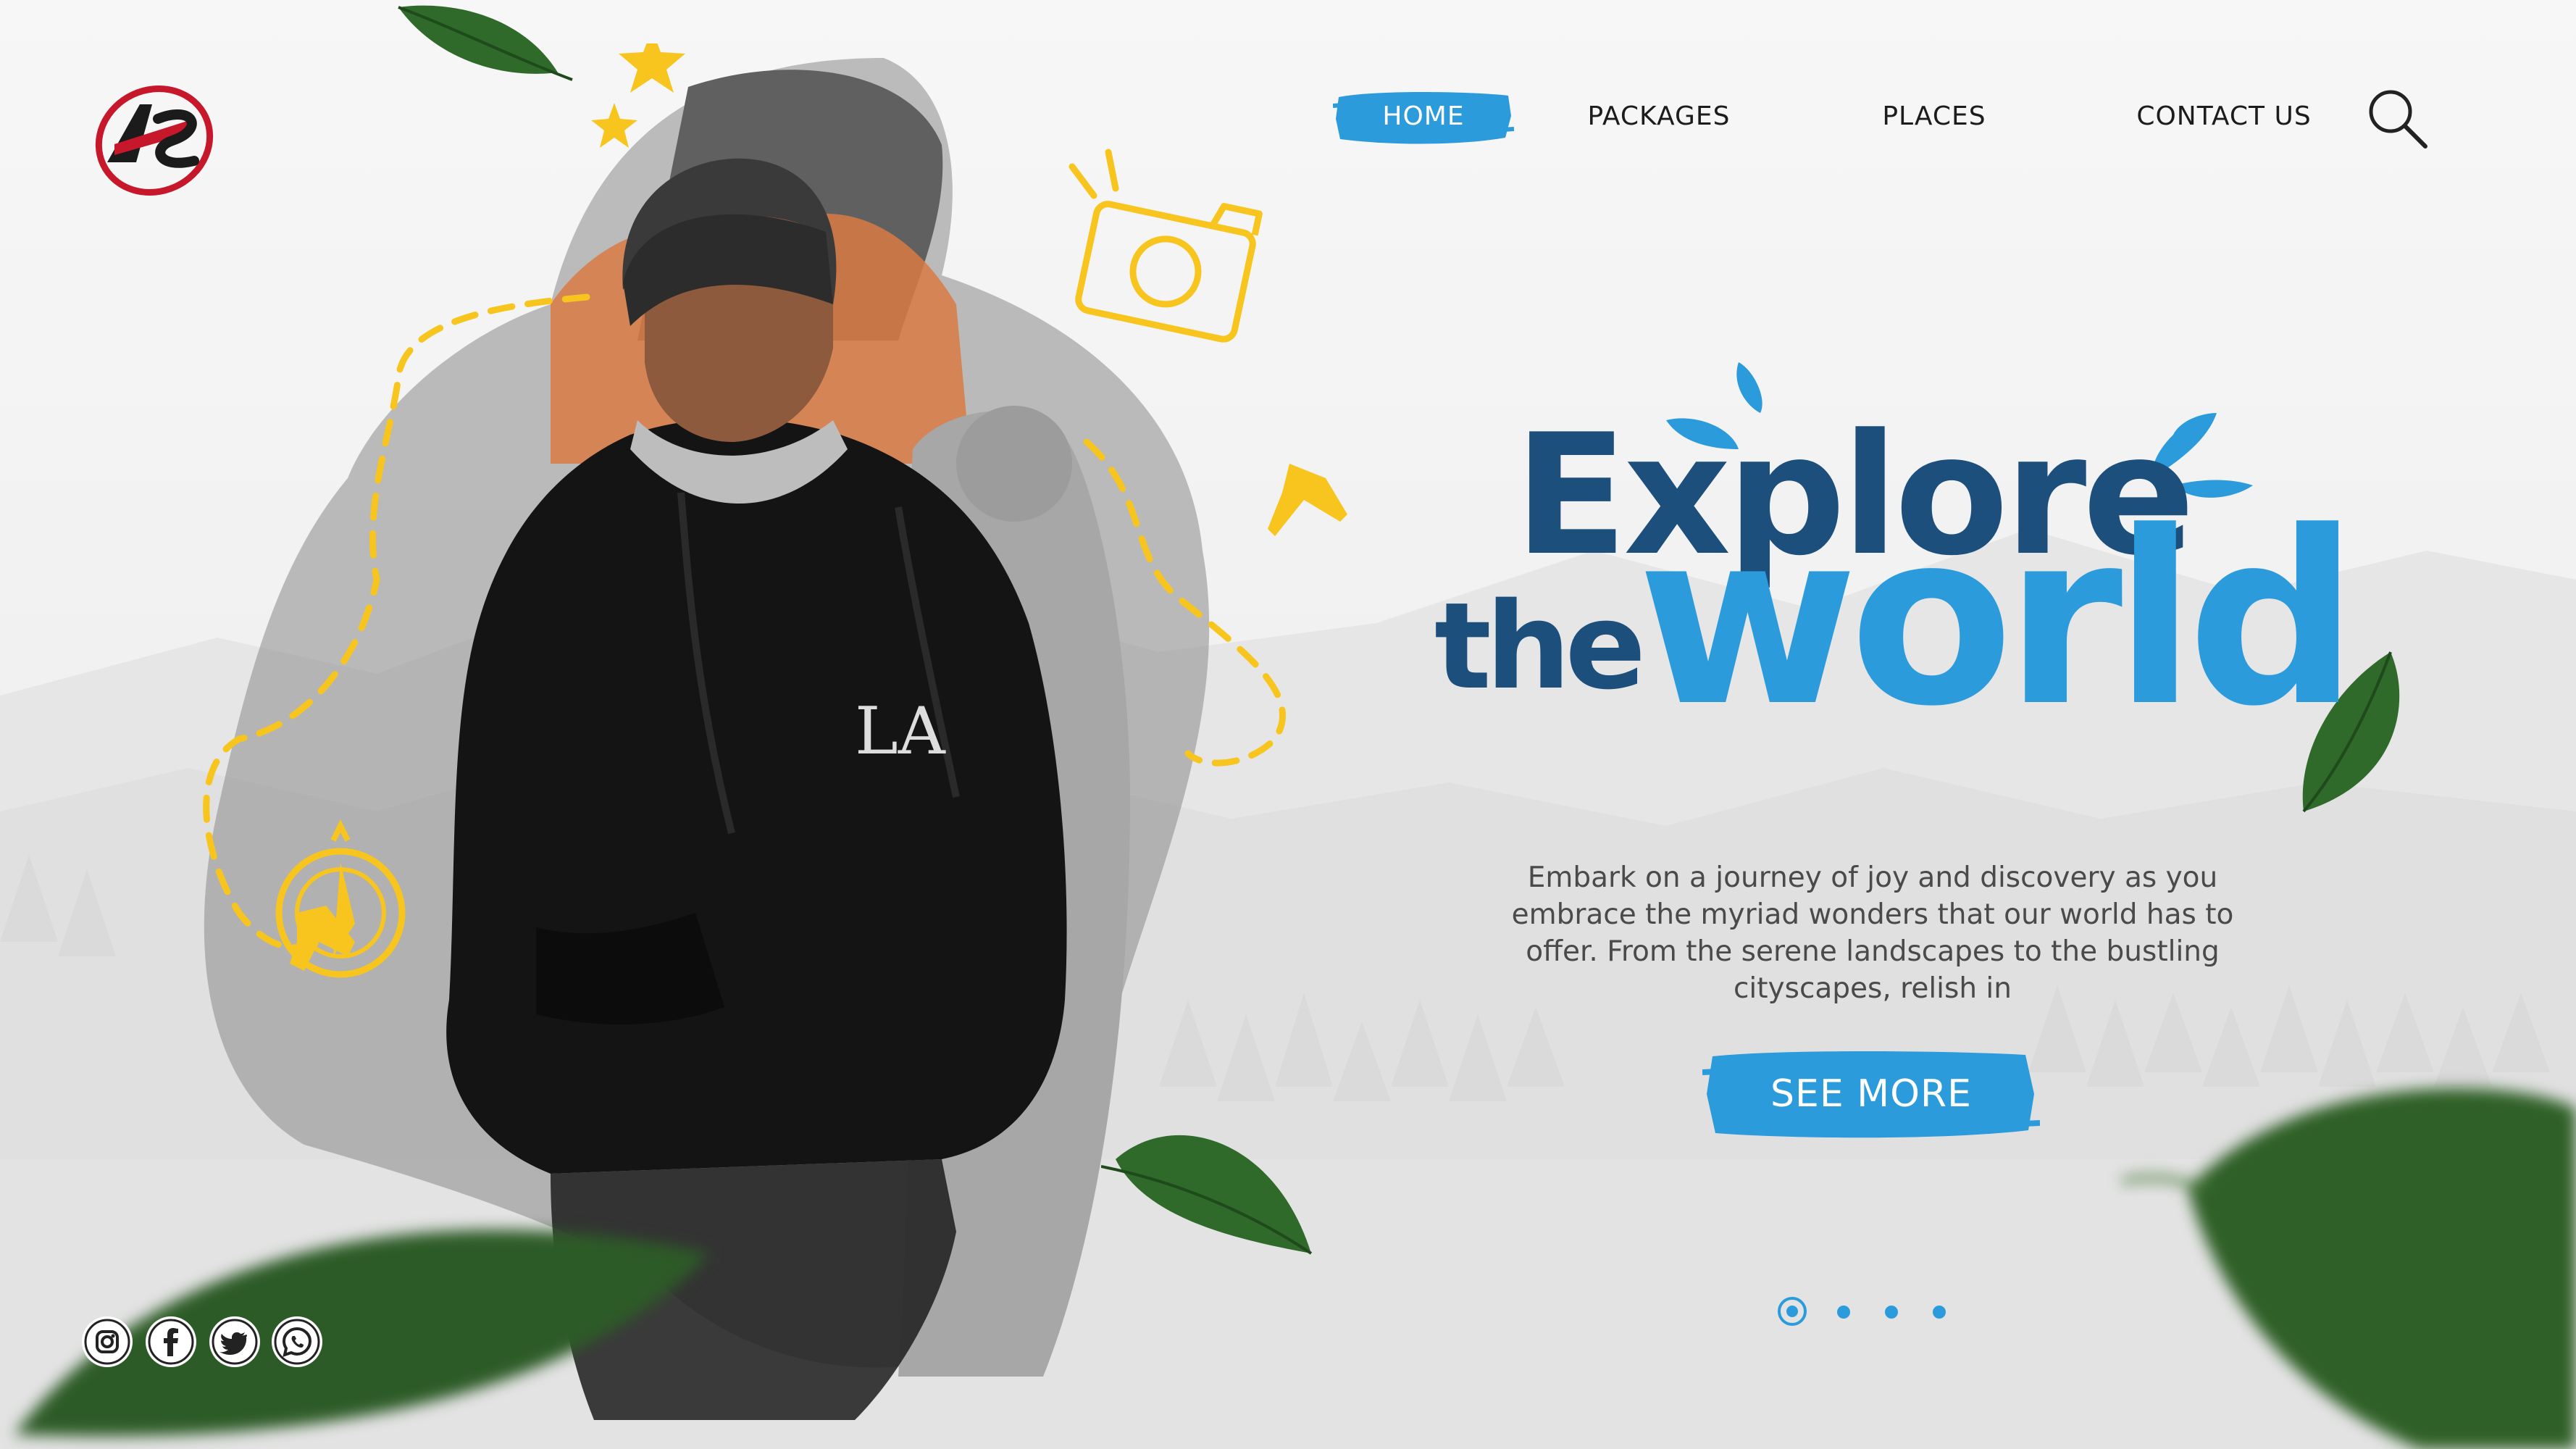  I want to click on facebook-icon, so click(171, 1342).